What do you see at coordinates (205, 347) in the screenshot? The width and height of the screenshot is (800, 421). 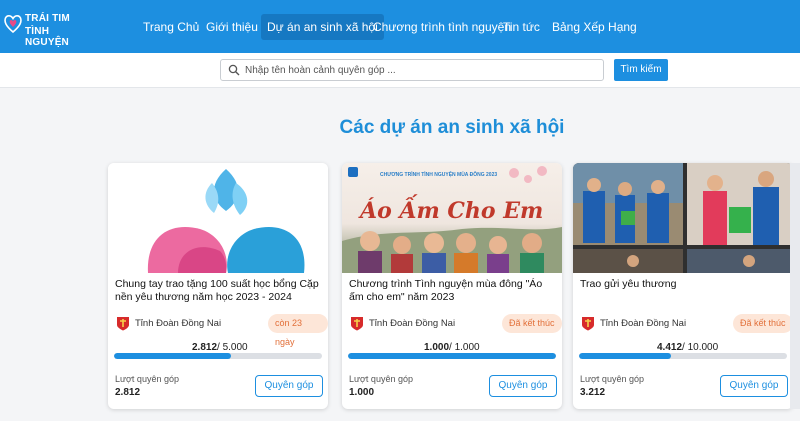 I see `raised-amount: 2.812` at bounding box center [205, 347].